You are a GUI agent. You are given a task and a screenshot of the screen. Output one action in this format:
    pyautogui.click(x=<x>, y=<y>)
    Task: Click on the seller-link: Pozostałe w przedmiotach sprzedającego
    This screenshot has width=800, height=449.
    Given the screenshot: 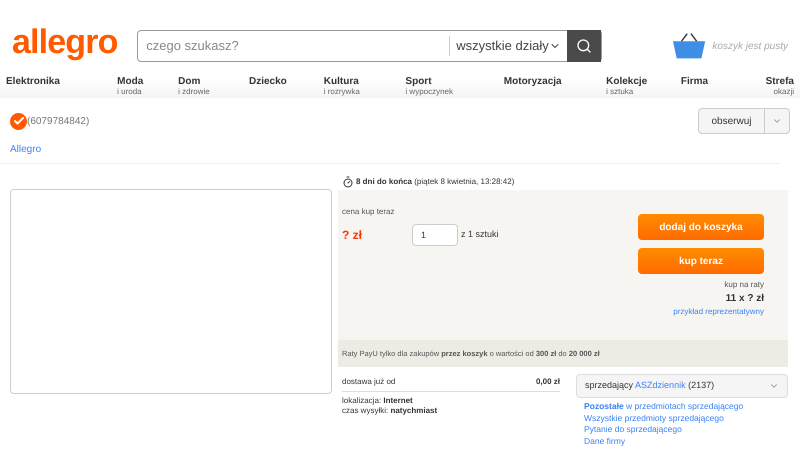 What is the action you would take?
    pyautogui.click(x=686, y=406)
    